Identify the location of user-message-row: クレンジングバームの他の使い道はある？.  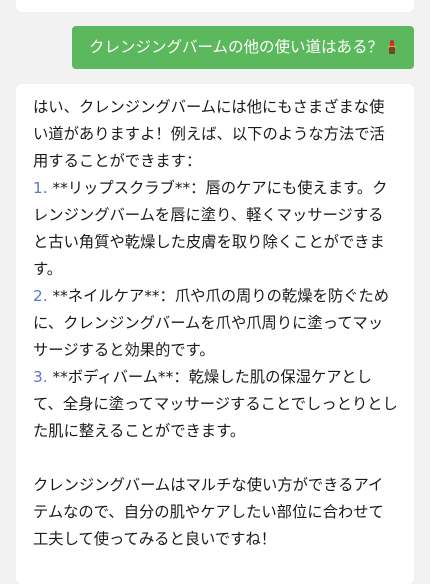
(242, 47).